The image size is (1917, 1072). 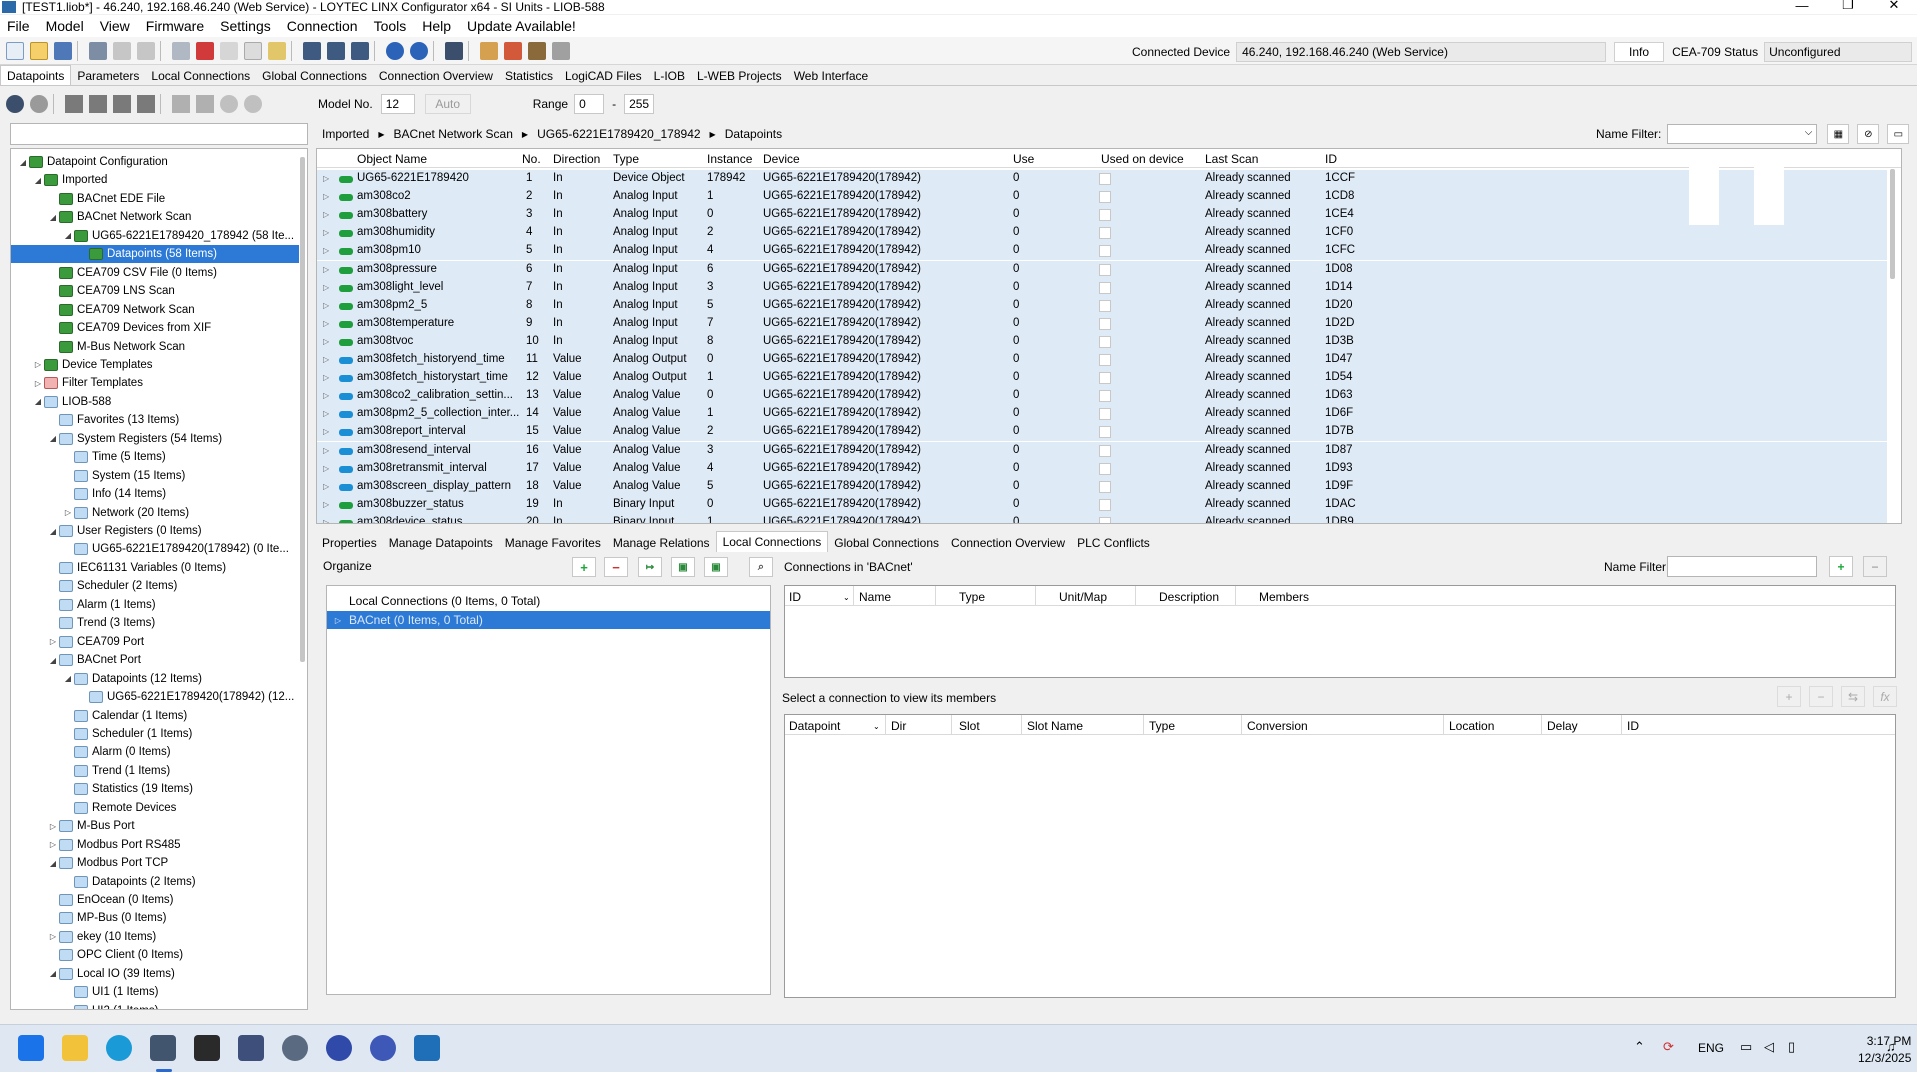 What do you see at coordinates (205, 50) in the screenshot?
I see `delete-icon` at bounding box center [205, 50].